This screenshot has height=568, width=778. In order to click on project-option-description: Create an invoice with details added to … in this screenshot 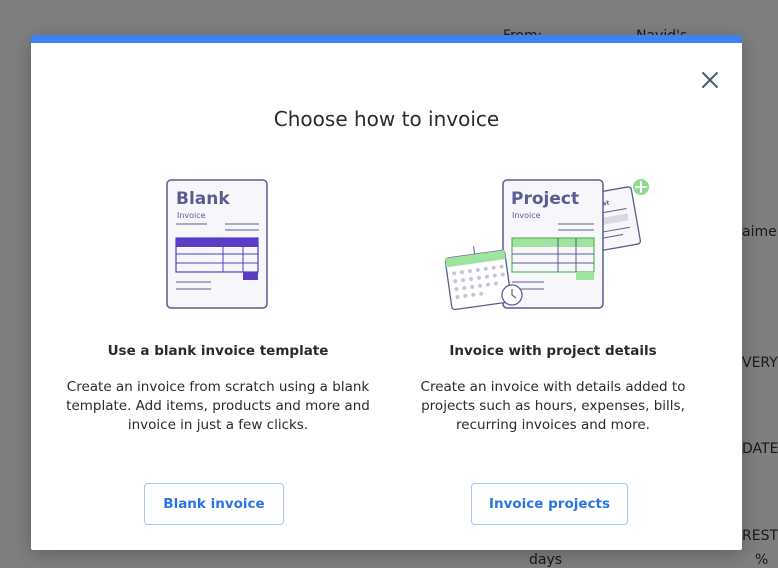, I will do `click(553, 406)`.